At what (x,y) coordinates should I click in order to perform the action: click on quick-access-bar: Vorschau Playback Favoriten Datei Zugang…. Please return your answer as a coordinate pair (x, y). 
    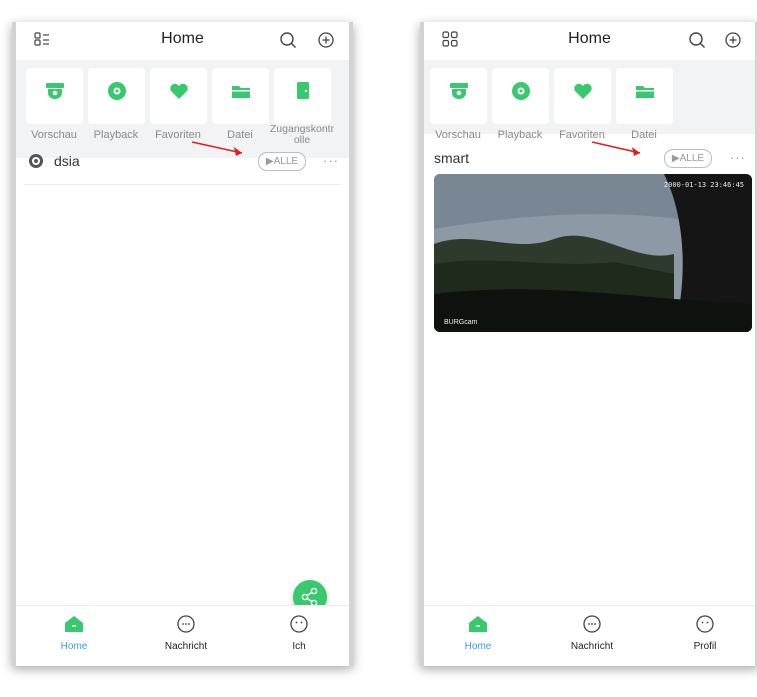
    Looking at the image, I should click on (182, 109).